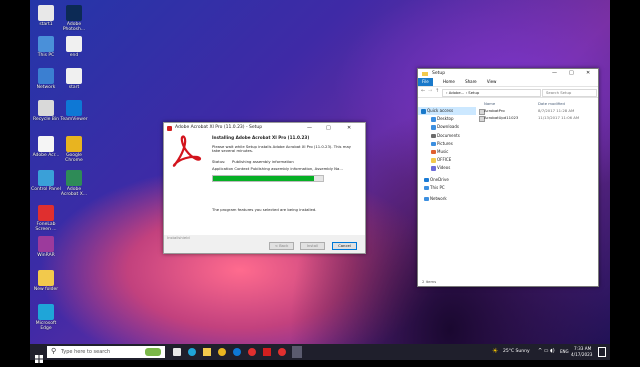 The width and height of the screenshot is (640, 367). What do you see at coordinates (252, 352) in the screenshot?
I see `recorder-icon` at bounding box center [252, 352].